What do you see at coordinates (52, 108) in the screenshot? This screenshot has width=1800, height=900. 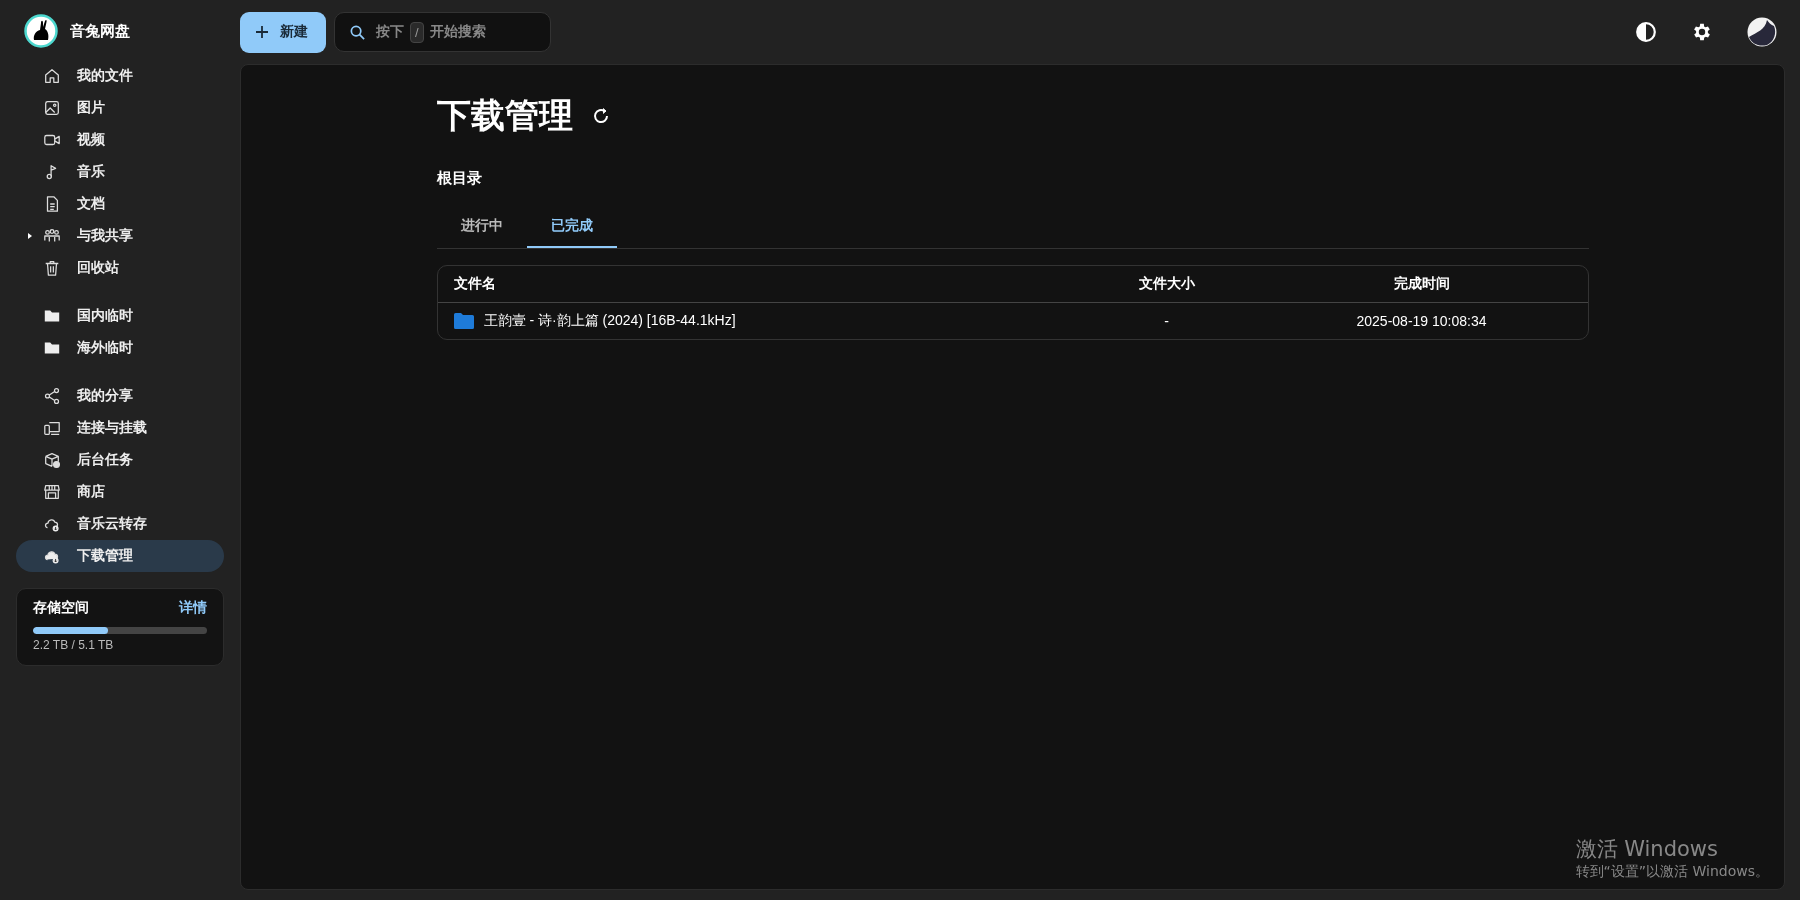 I see `image-icon` at bounding box center [52, 108].